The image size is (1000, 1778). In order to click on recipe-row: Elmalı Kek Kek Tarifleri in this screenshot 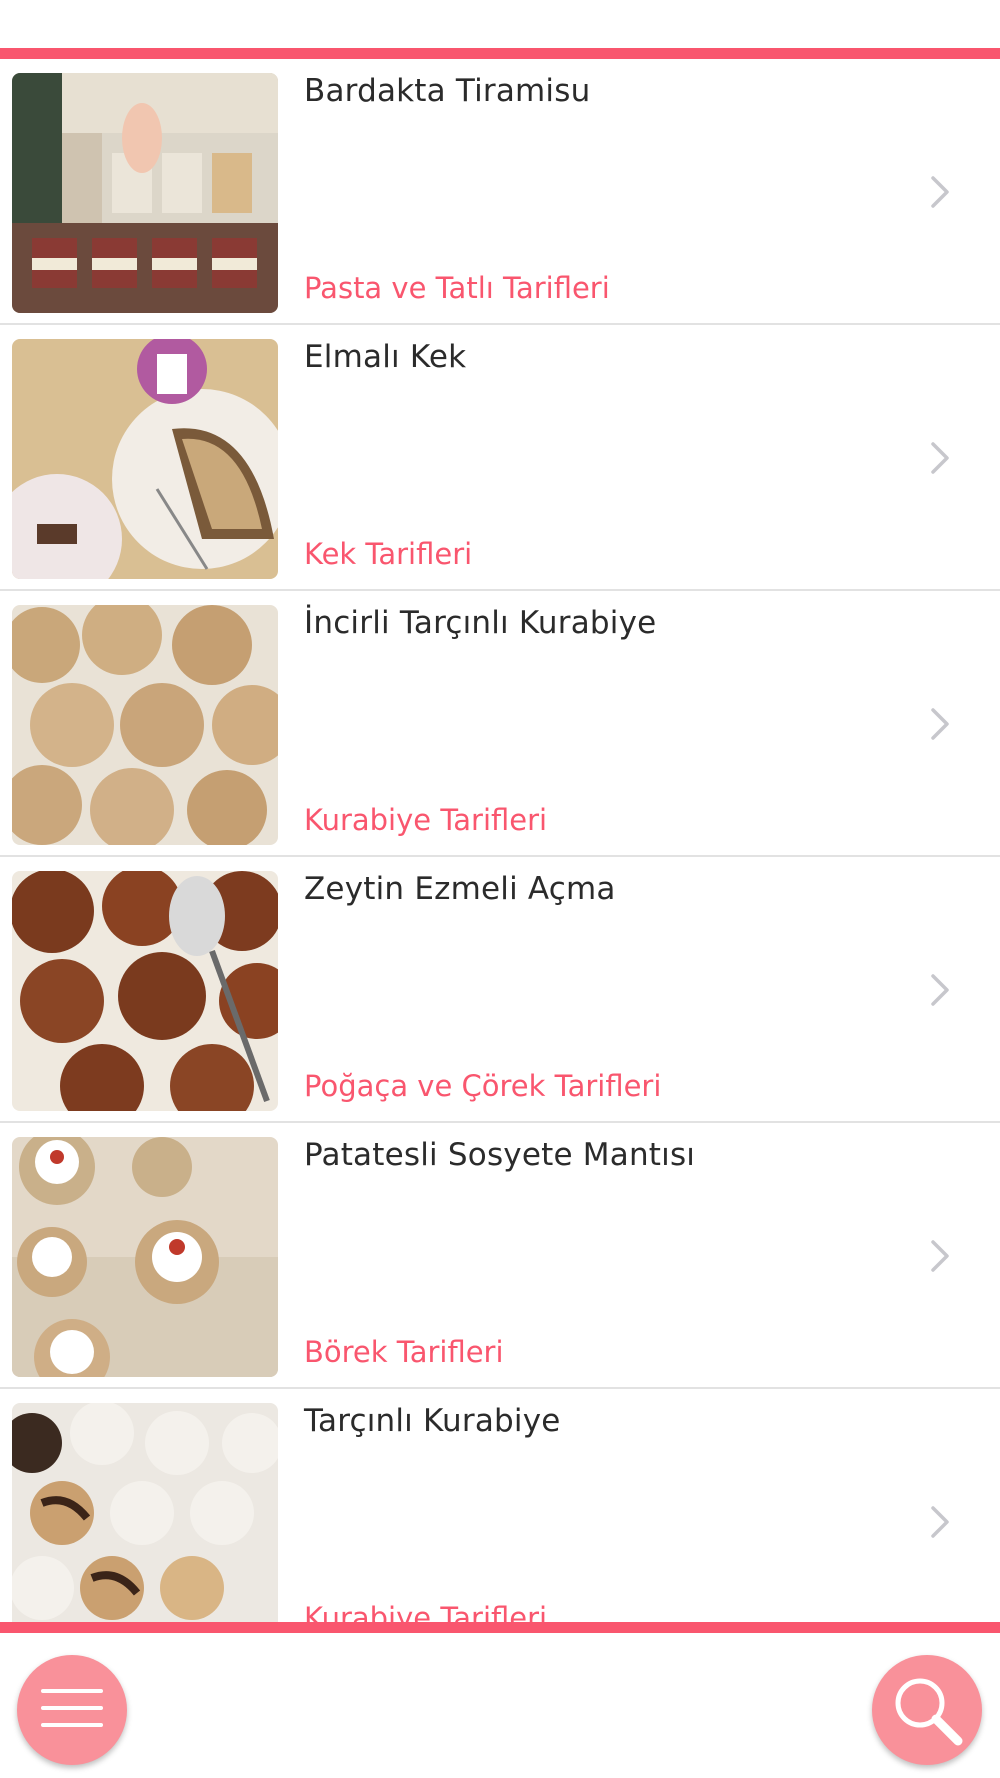, I will do `click(500, 458)`.